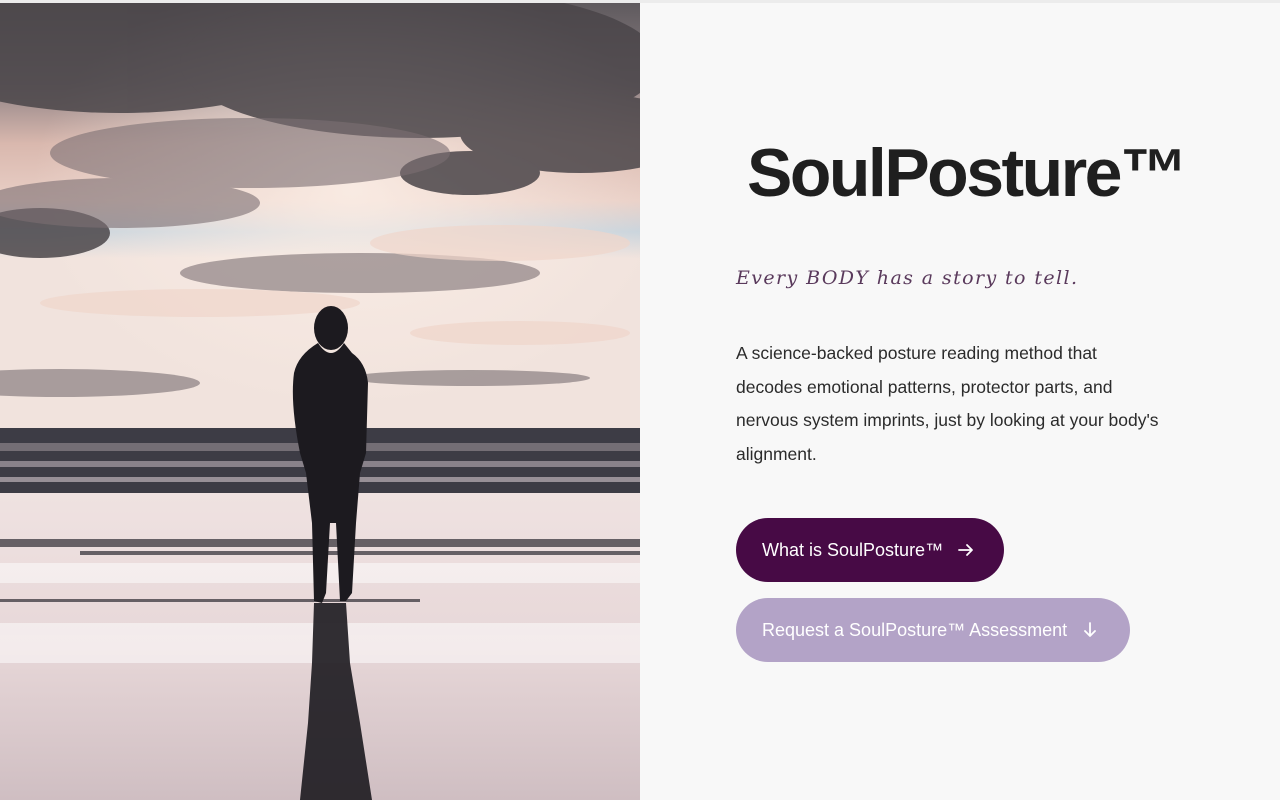 Image resolution: width=1280 pixels, height=800 pixels. What do you see at coordinates (915, 629) in the screenshot?
I see `request-assessment-label: Request a SoulPosture™ Assessment` at bounding box center [915, 629].